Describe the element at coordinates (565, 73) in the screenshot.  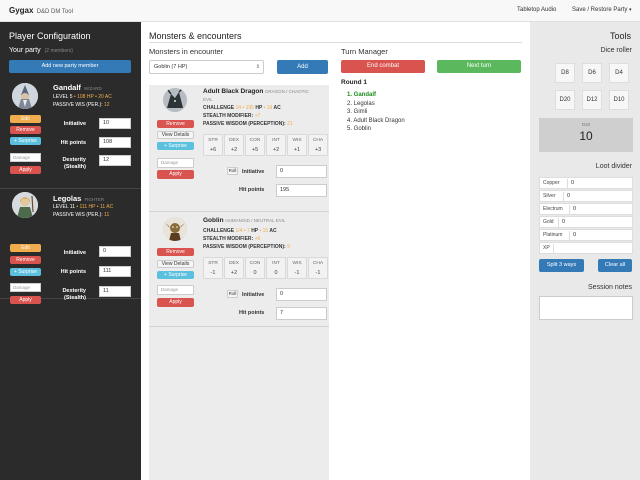
I see `die-d8-button: D8` at that location.